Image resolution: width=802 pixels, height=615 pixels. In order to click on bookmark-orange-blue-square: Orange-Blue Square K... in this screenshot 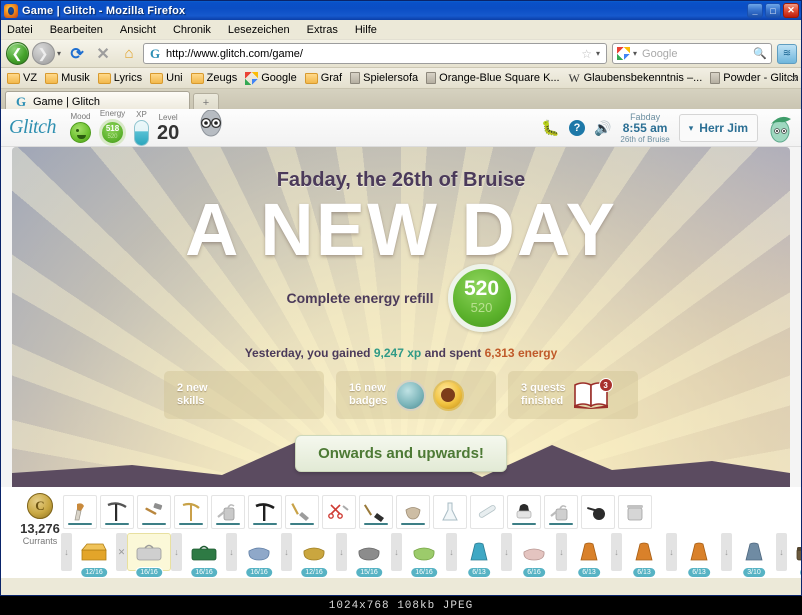, I will do `click(493, 78)`.